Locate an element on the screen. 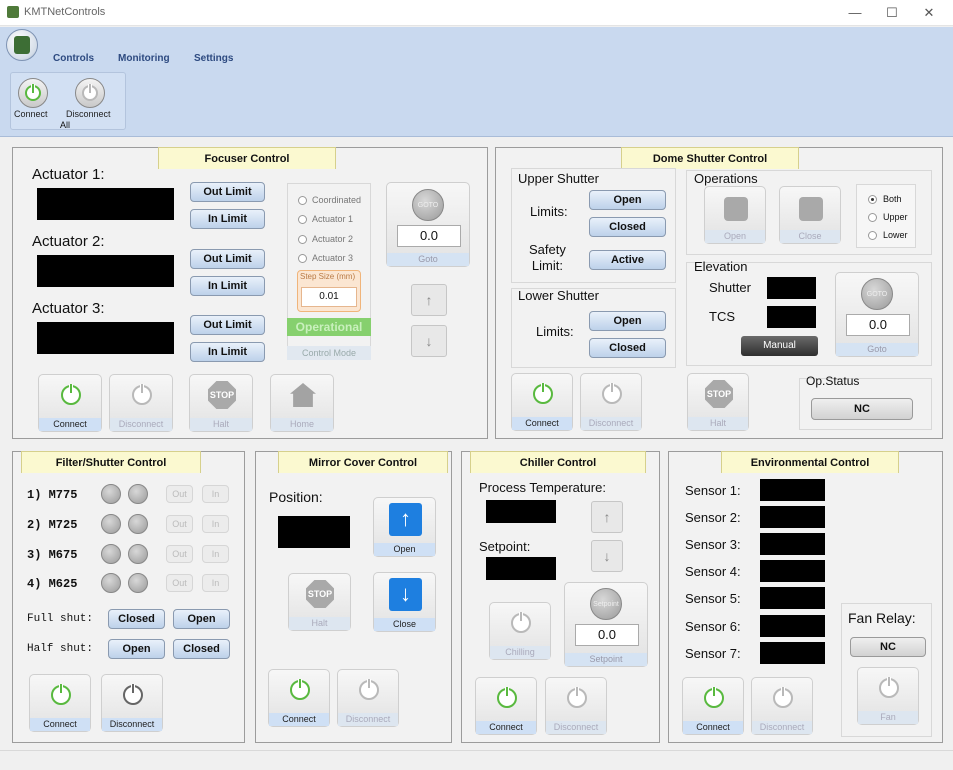 The height and width of the screenshot is (770, 953). half-shut-closed-button: Closed is located at coordinates (201, 649).